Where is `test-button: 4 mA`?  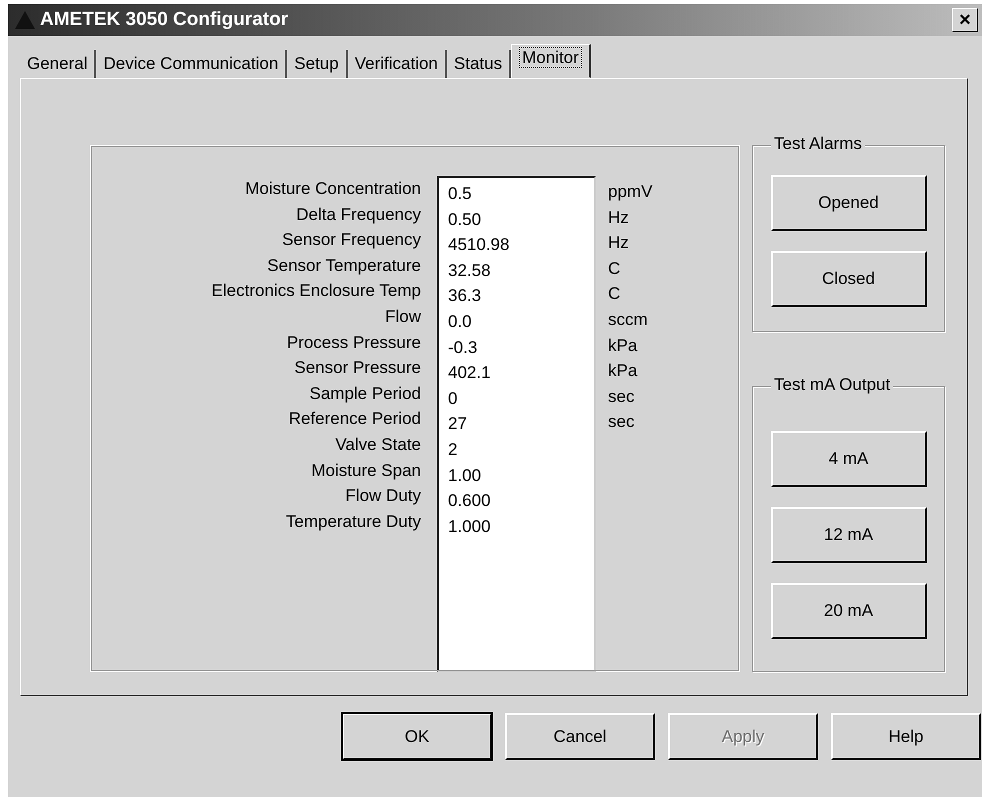
test-button: 4 mA is located at coordinates (848, 459).